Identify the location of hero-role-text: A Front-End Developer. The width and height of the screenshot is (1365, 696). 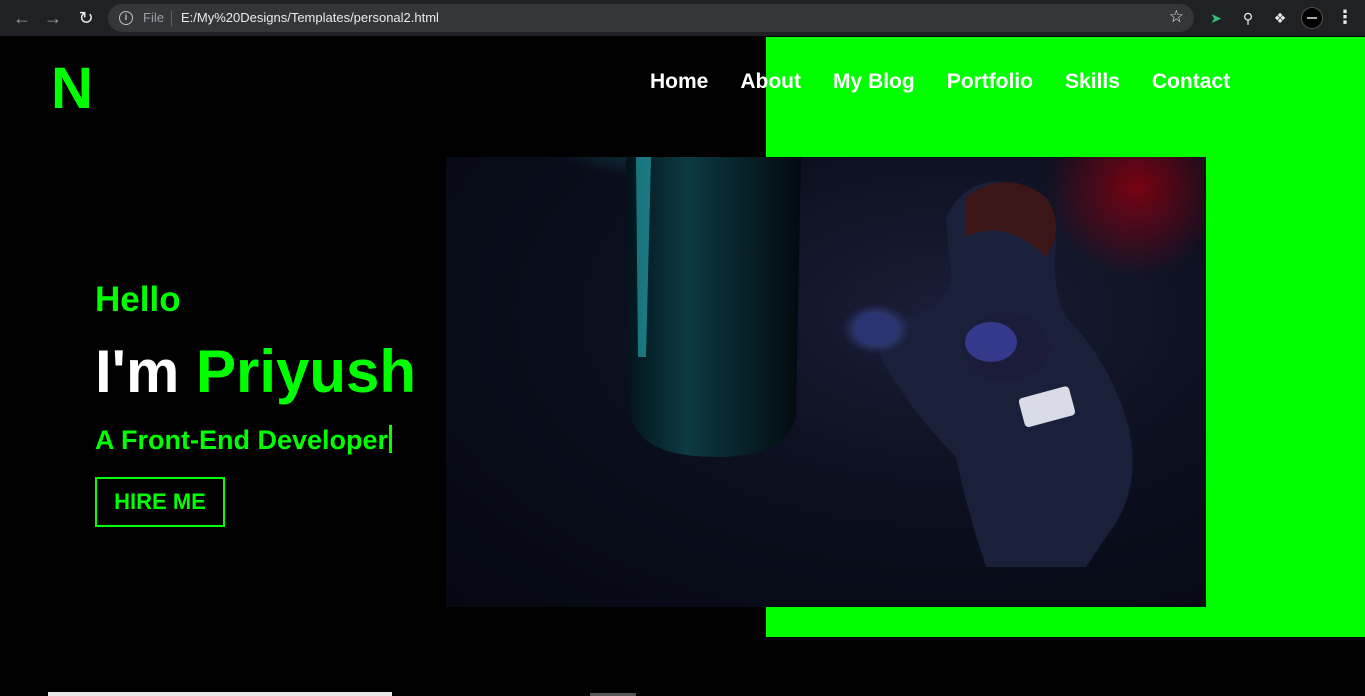
(242, 440).